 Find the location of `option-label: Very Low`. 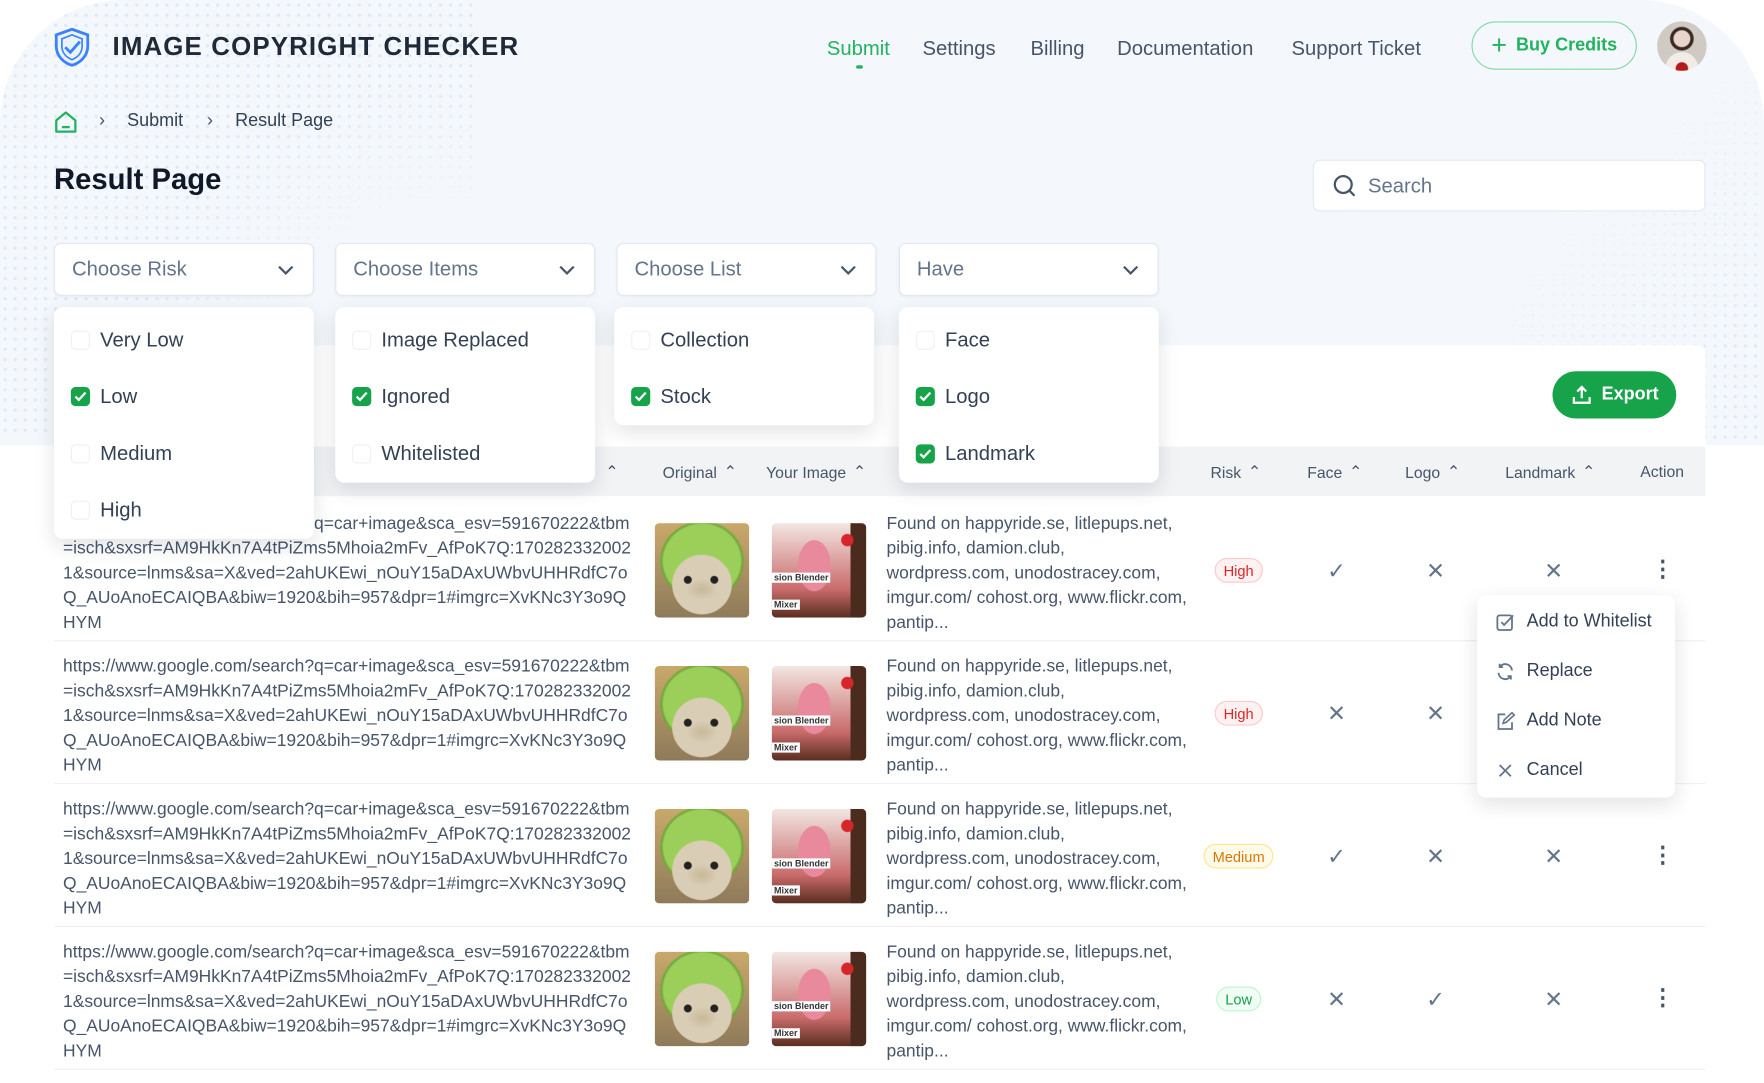

option-label: Very Low is located at coordinates (142, 339).